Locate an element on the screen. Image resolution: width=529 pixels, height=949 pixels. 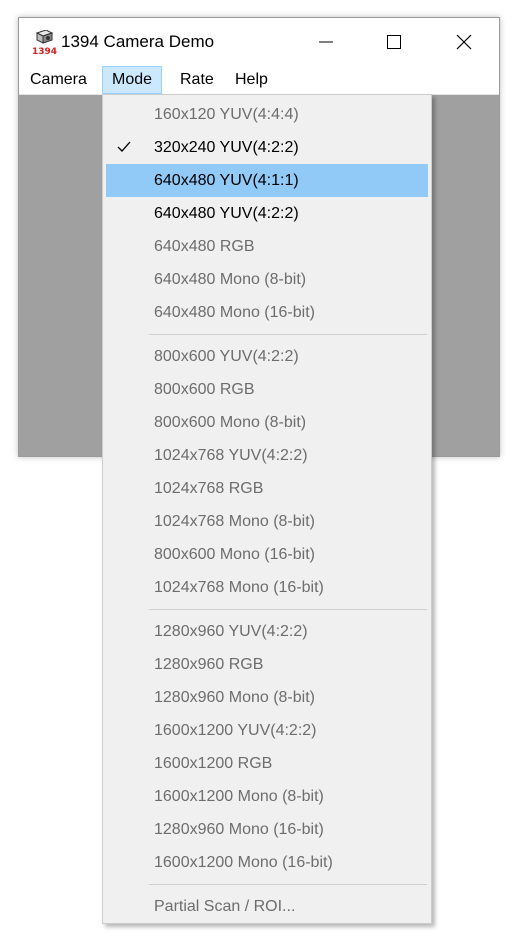
menu-item-label: 640x480 Mono (16-bit) is located at coordinates (234, 312).